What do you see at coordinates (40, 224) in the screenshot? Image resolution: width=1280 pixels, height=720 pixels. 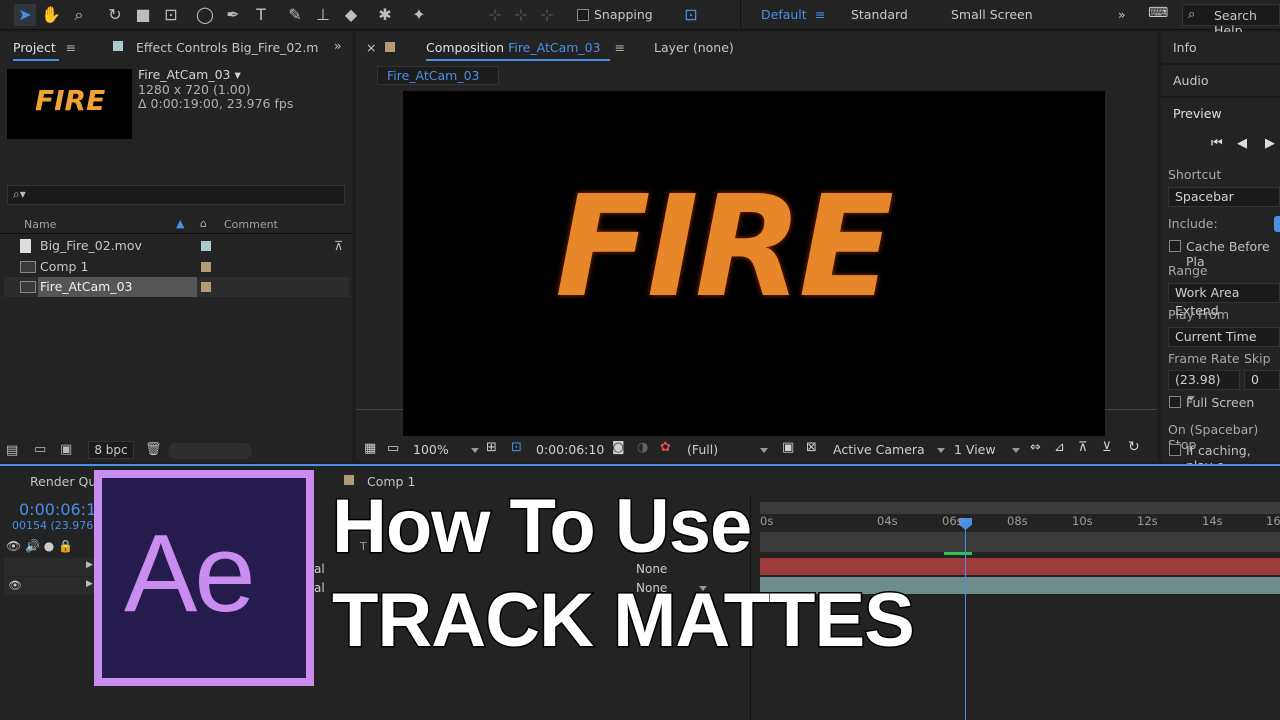 I see `name-column-header: Name` at bounding box center [40, 224].